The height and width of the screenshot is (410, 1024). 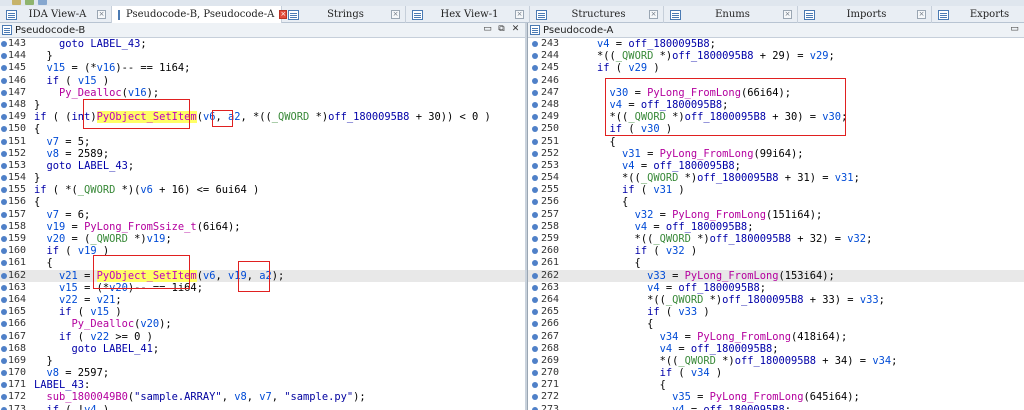 What do you see at coordinates (776, 44) in the screenshot?
I see `code-line: 243 v4 = off_1800095B8;` at bounding box center [776, 44].